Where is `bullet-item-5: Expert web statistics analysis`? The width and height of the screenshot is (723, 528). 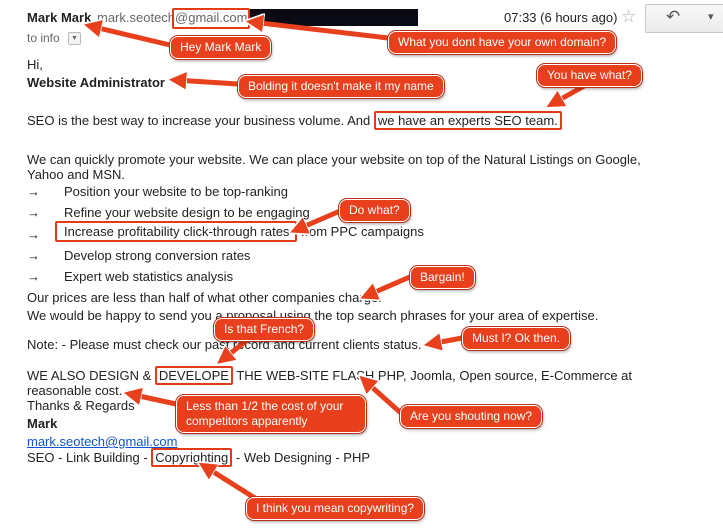 bullet-item-5: Expert web statistics analysis is located at coordinates (149, 276).